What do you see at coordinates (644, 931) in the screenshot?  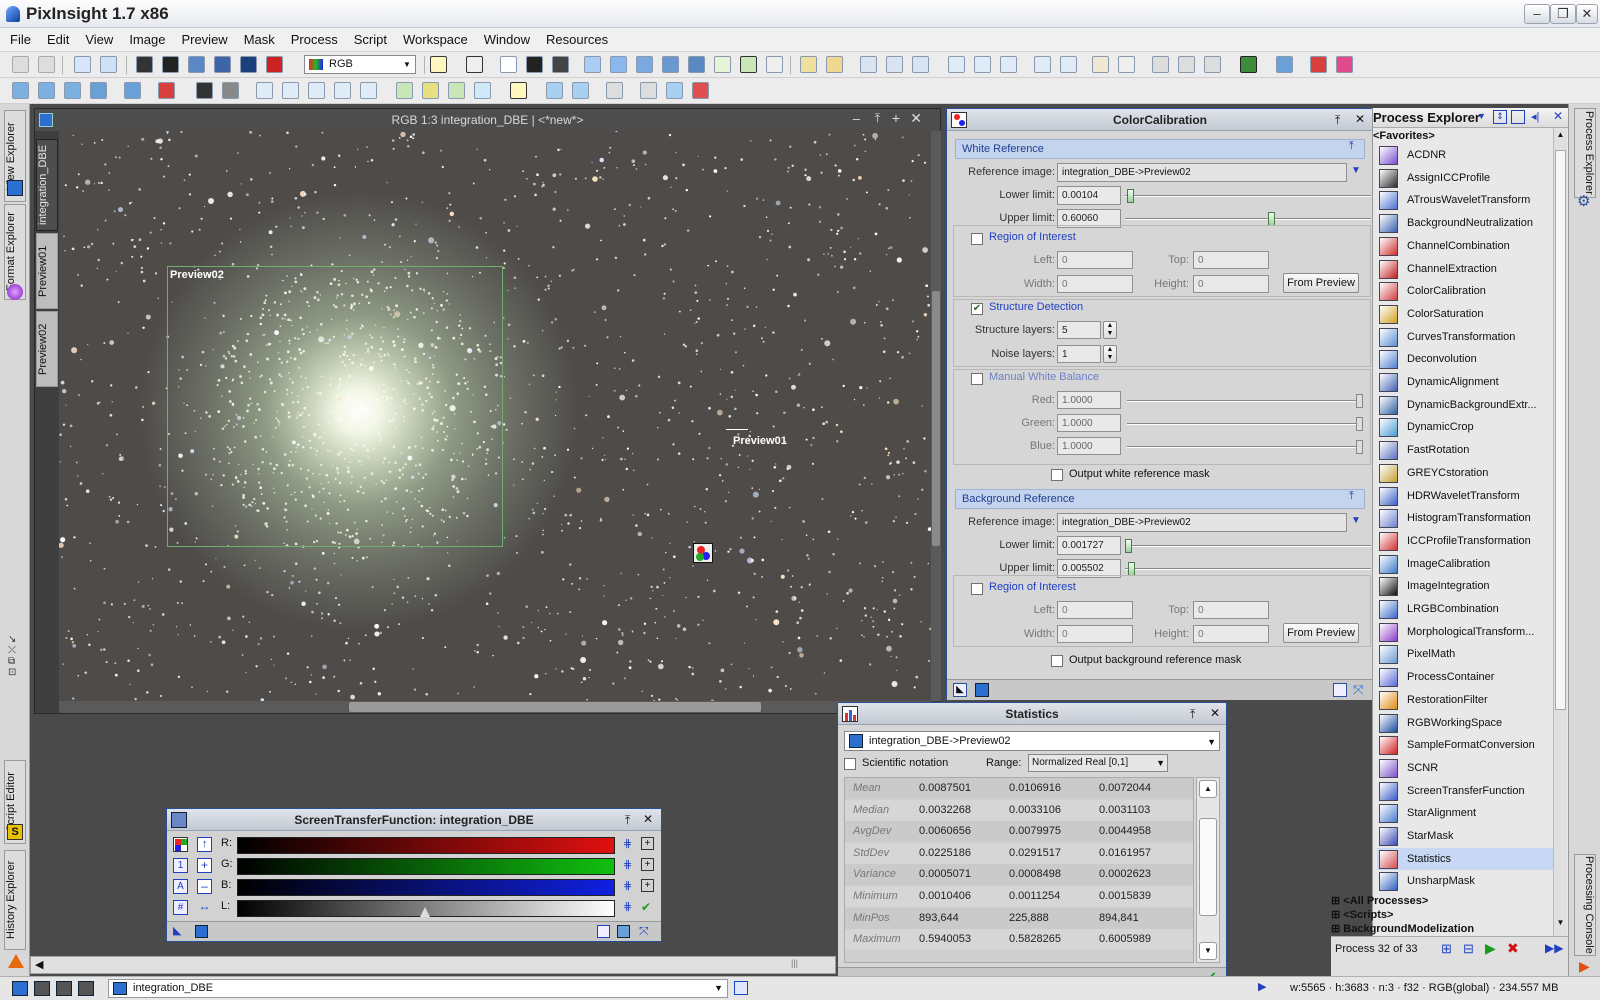 I see `expand-icon: ⤧` at bounding box center [644, 931].